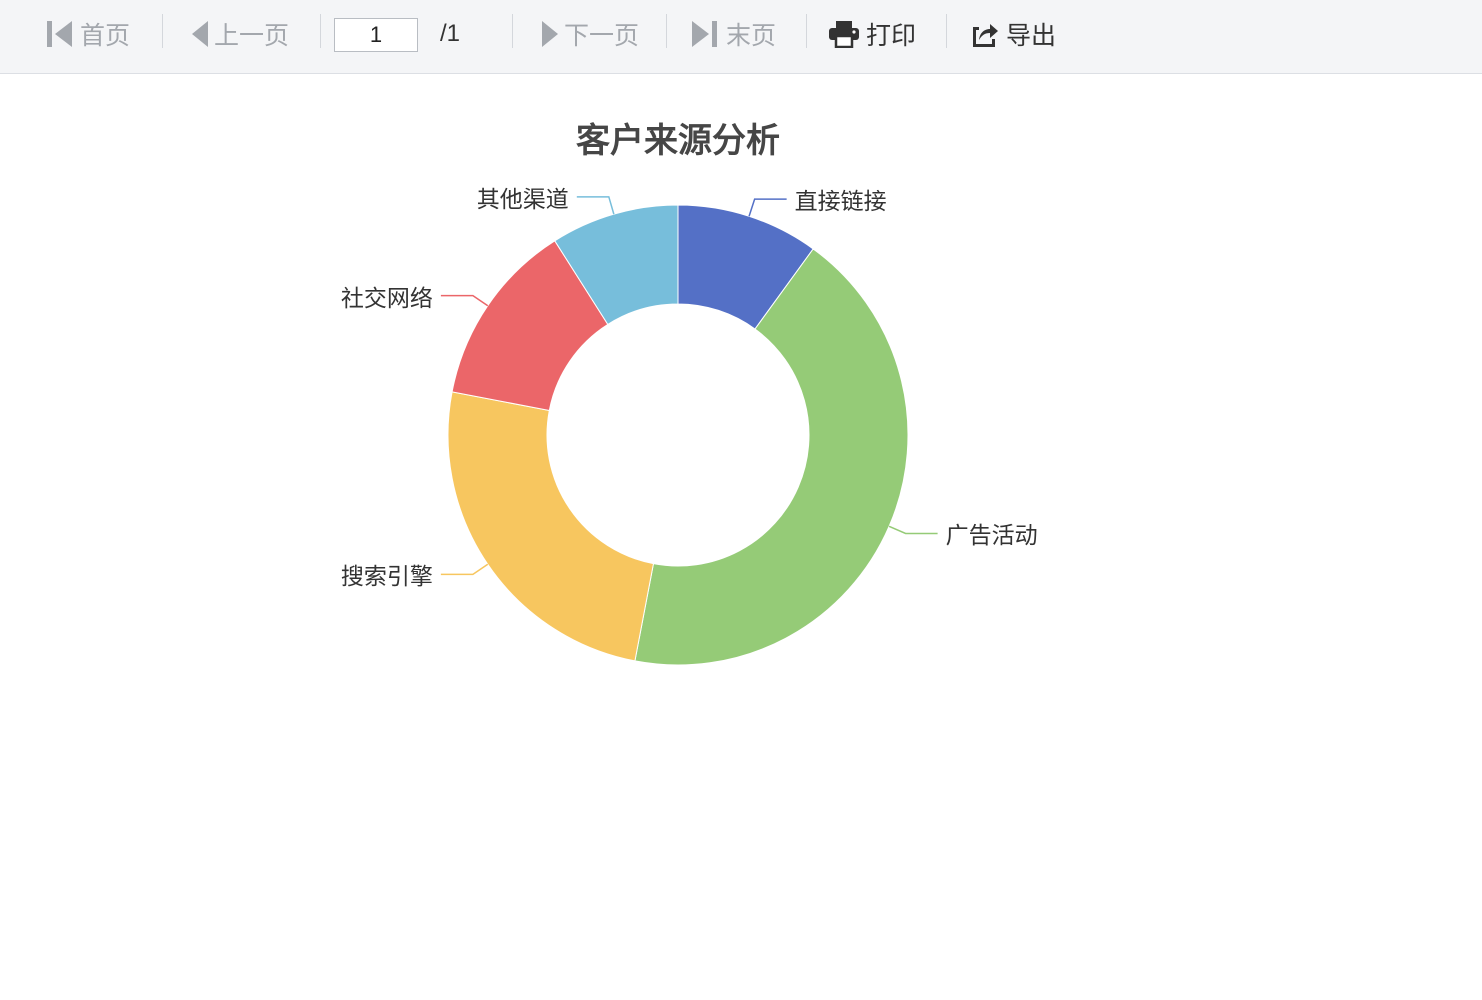 The image size is (1482, 1000). I want to click on slice-label: 直接链接, so click(840, 202).